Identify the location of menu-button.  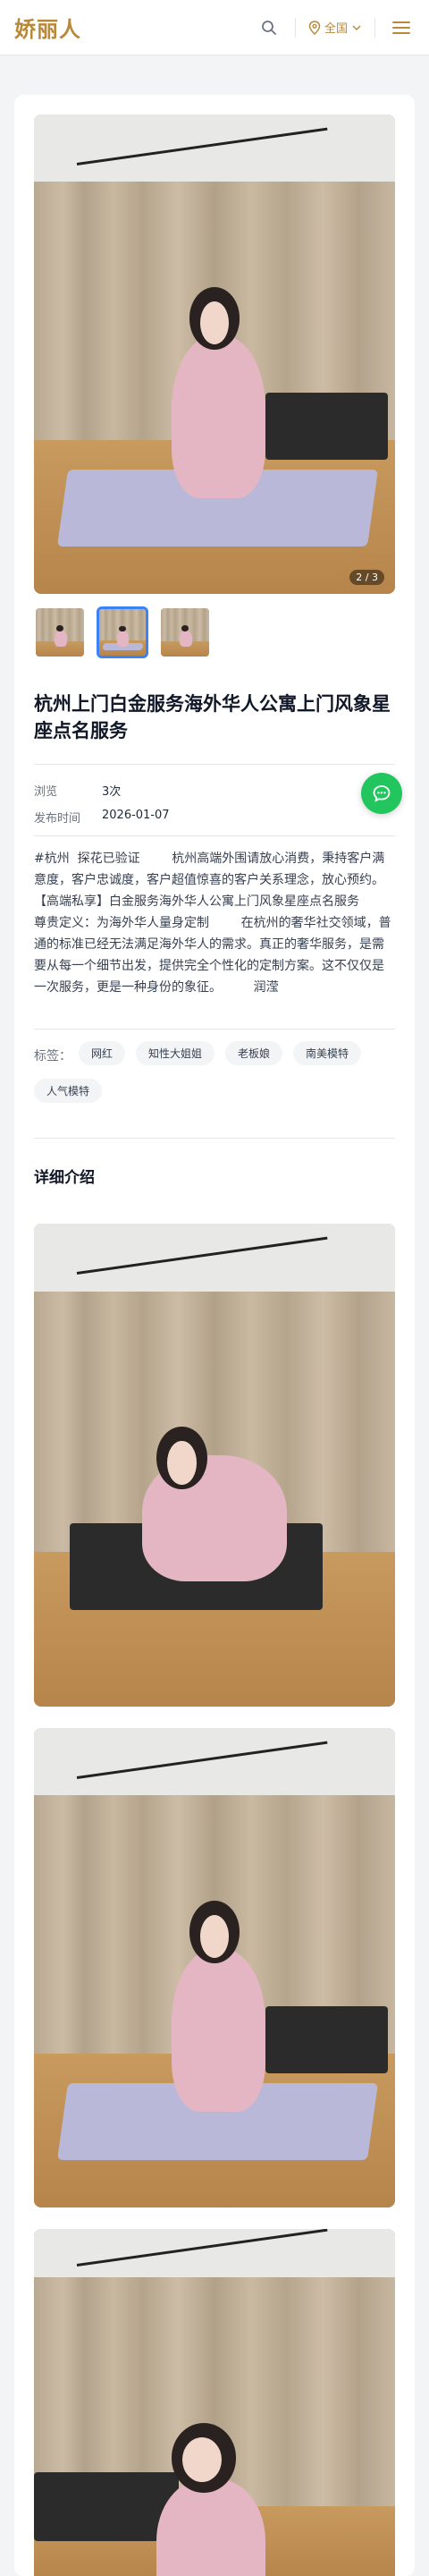
(402, 27).